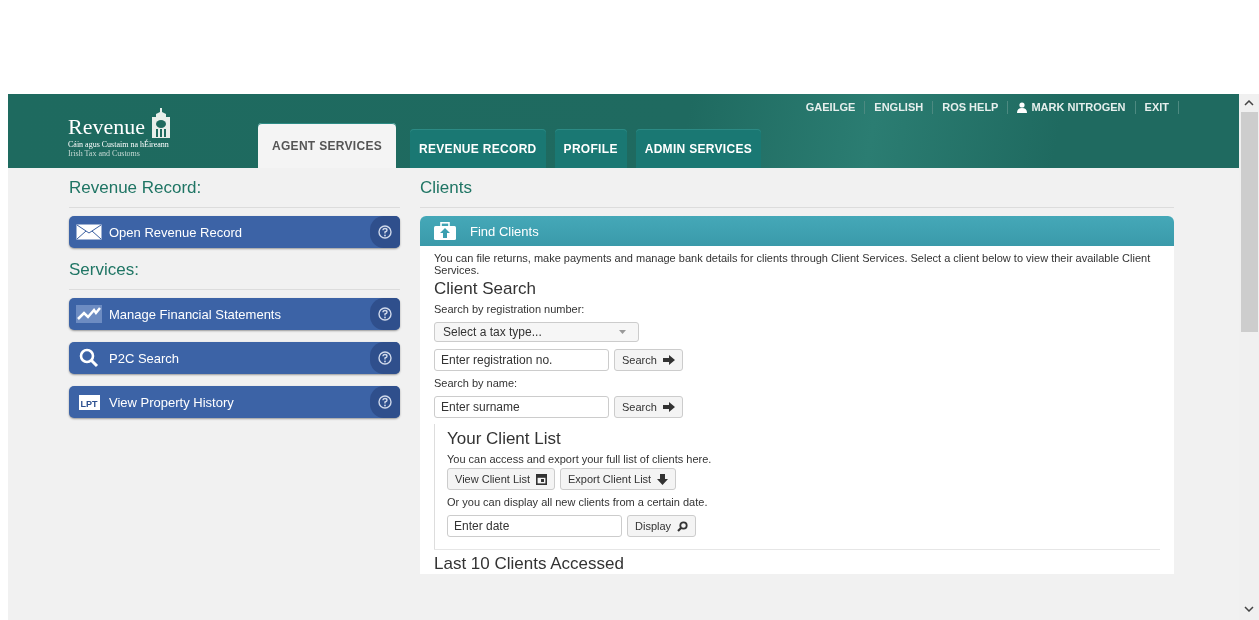 The width and height of the screenshot is (1259, 620). What do you see at coordinates (541, 479) in the screenshot?
I see `window-icon` at bounding box center [541, 479].